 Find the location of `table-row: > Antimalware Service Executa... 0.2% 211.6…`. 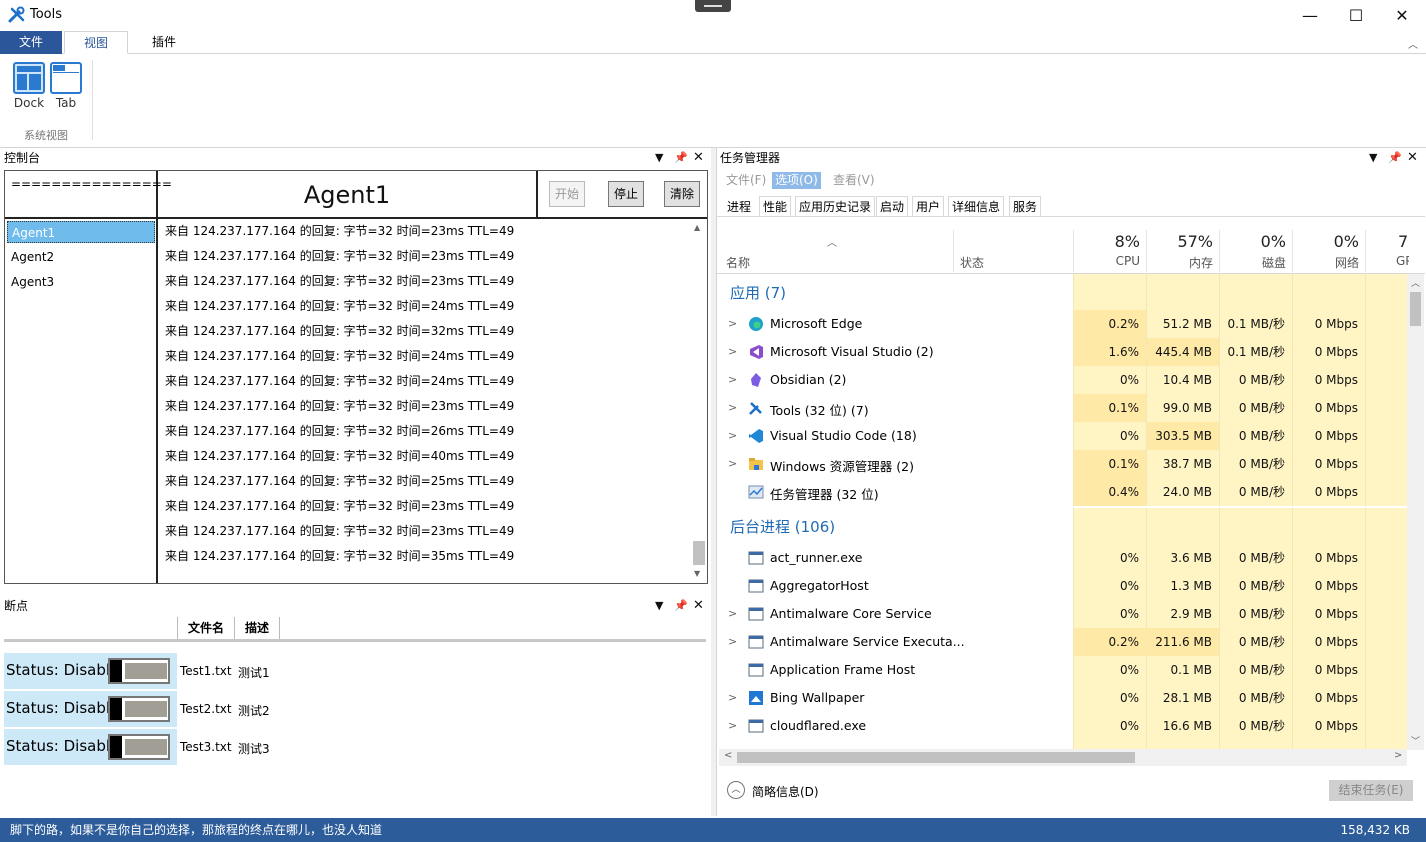

table-row: > Antimalware Service Executa... 0.2% 211.6… is located at coordinates (1063, 642).